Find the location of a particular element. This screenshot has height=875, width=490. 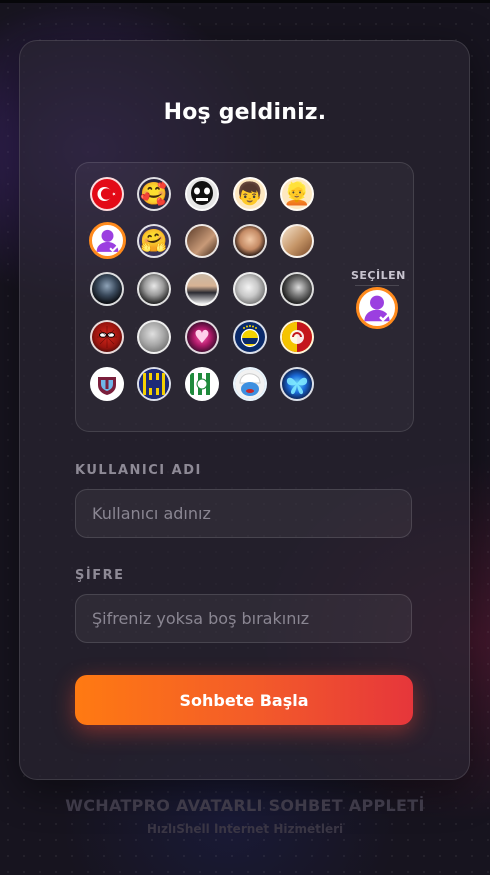

avatar-blue-butterfly is located at coordinates (297, 384).